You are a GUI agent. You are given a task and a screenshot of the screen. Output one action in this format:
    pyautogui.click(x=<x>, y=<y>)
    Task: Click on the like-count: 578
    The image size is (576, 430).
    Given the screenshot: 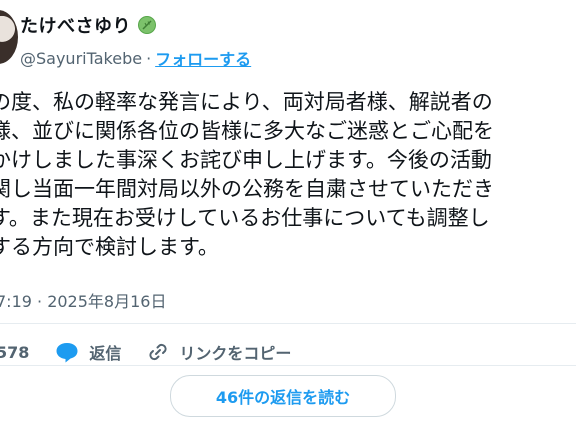 What is the action you would take?
    pyautogui.click(x=15, y=352)
    